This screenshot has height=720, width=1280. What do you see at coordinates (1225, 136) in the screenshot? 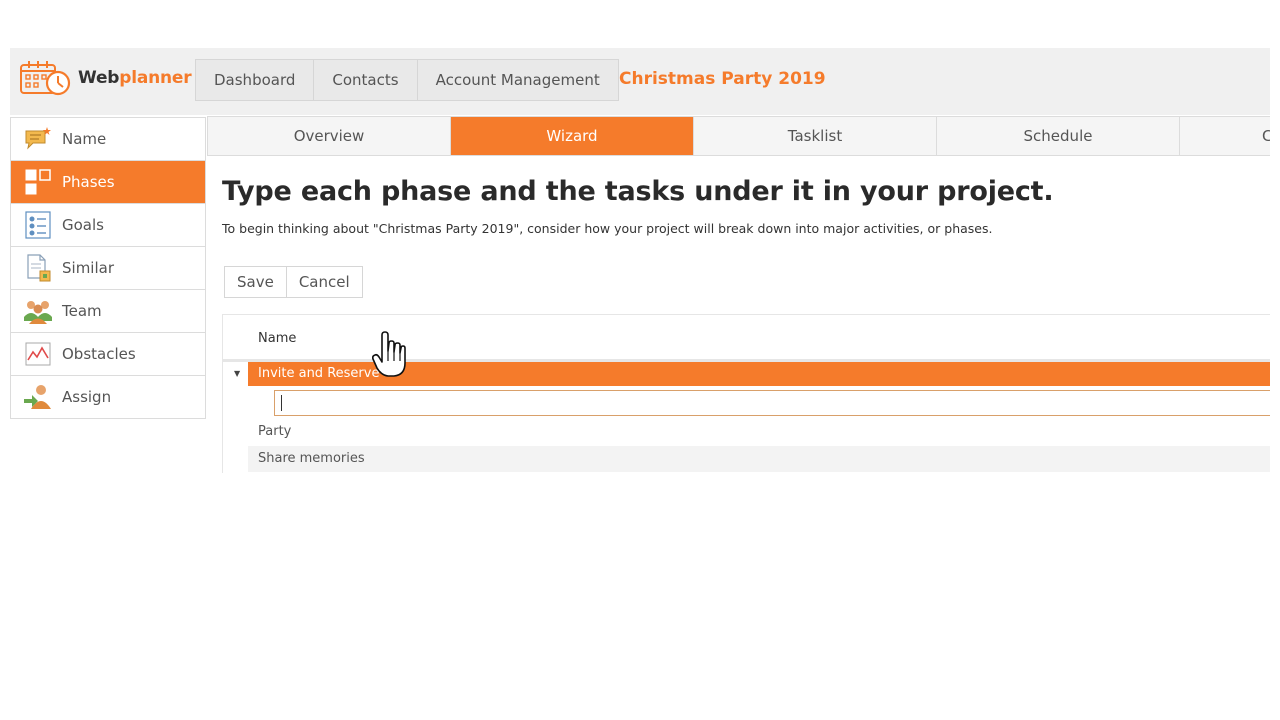
I see `tab-truncated: C` at bounding box center [1225, 136].